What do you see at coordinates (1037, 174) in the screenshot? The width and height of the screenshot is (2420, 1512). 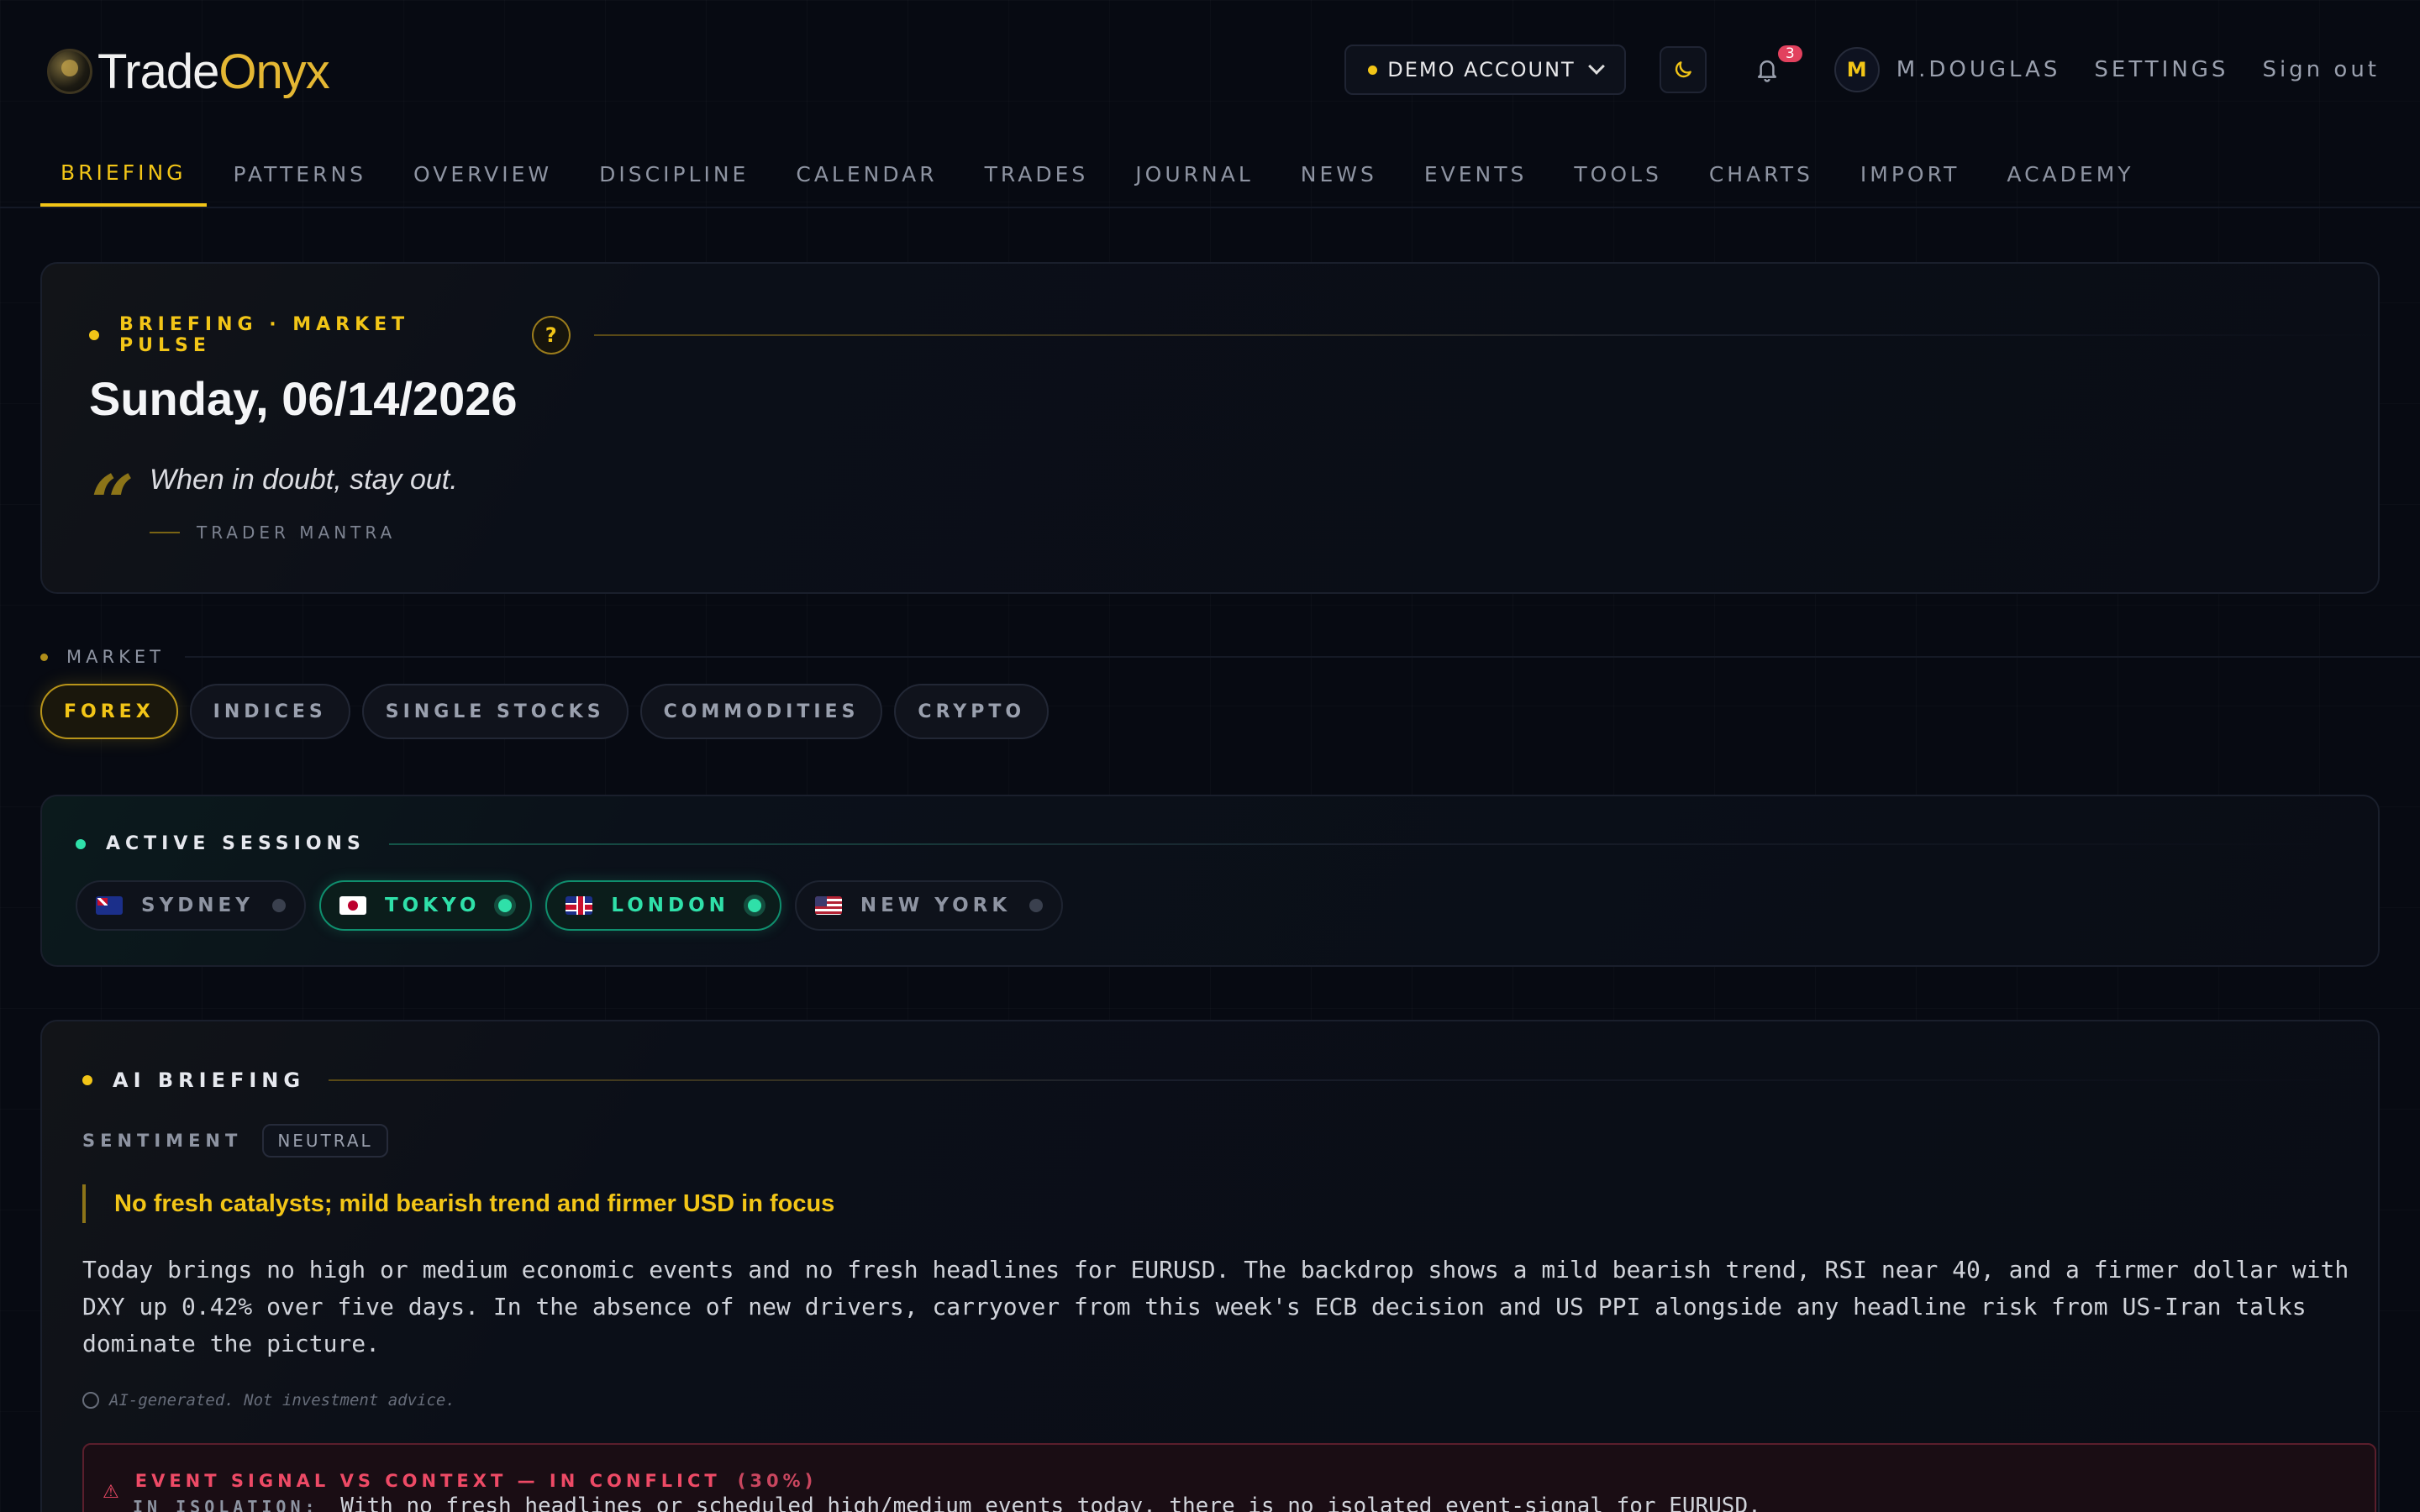 I see `tab-trades: TRADES` at bounding box center [1037, 174].